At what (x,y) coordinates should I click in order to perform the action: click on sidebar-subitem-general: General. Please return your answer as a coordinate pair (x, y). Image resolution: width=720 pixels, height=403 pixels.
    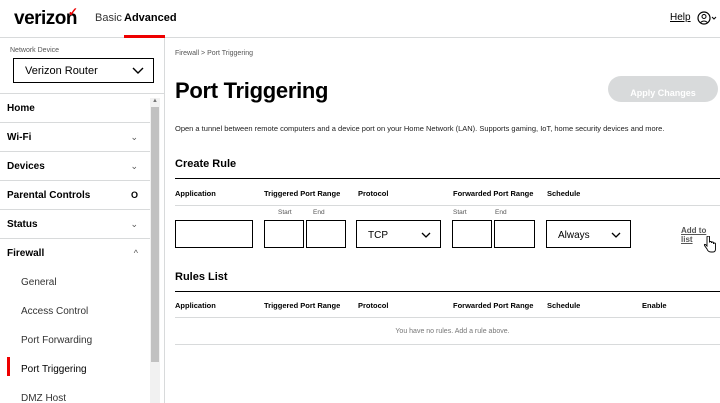
    Looking at the image, I should click on (75, 282).